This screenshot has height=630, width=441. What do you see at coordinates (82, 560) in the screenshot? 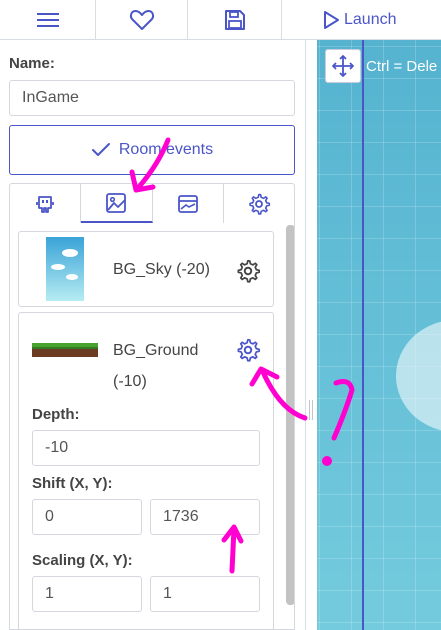
I see `scaling-label: Scaling (X, Y):` at bounding box center [82, 560].